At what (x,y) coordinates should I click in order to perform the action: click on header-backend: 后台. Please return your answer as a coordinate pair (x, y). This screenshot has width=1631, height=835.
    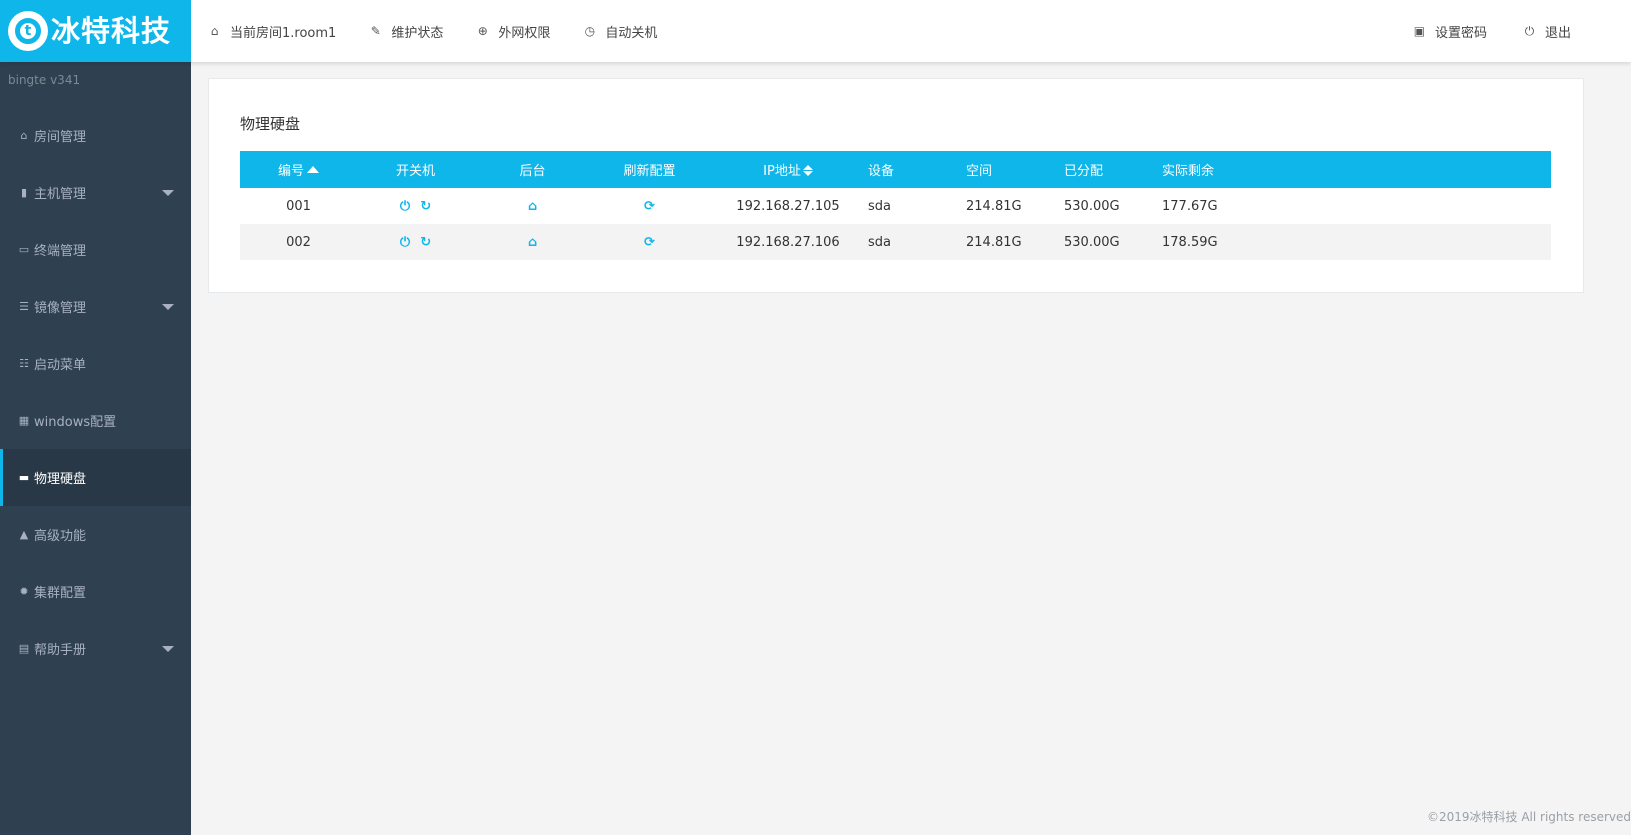
    Looking at the image, I should click on (532, 171).